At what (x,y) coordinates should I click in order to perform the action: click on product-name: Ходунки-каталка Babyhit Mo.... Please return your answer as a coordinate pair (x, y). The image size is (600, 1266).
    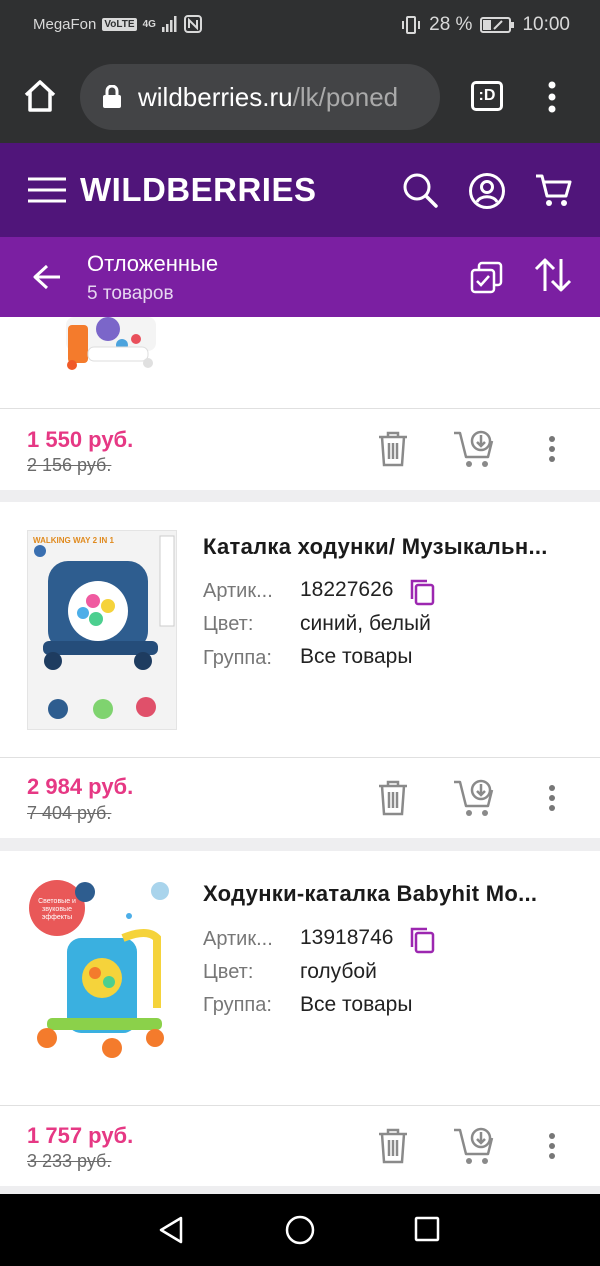
    Looking at the image, I should click on (388, 894).